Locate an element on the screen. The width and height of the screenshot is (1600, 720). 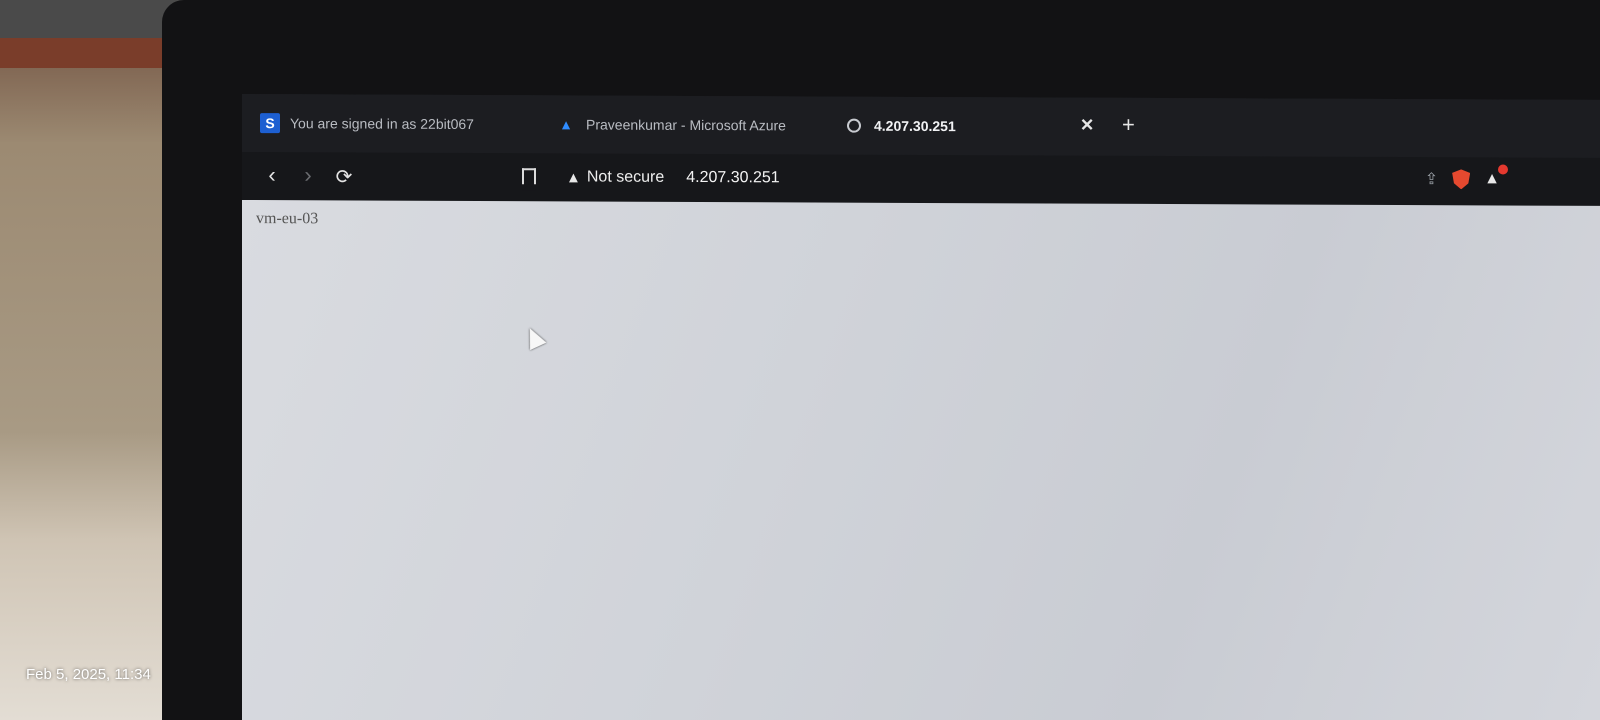
s-logo-icon: S is located at coordinates (270, 123).